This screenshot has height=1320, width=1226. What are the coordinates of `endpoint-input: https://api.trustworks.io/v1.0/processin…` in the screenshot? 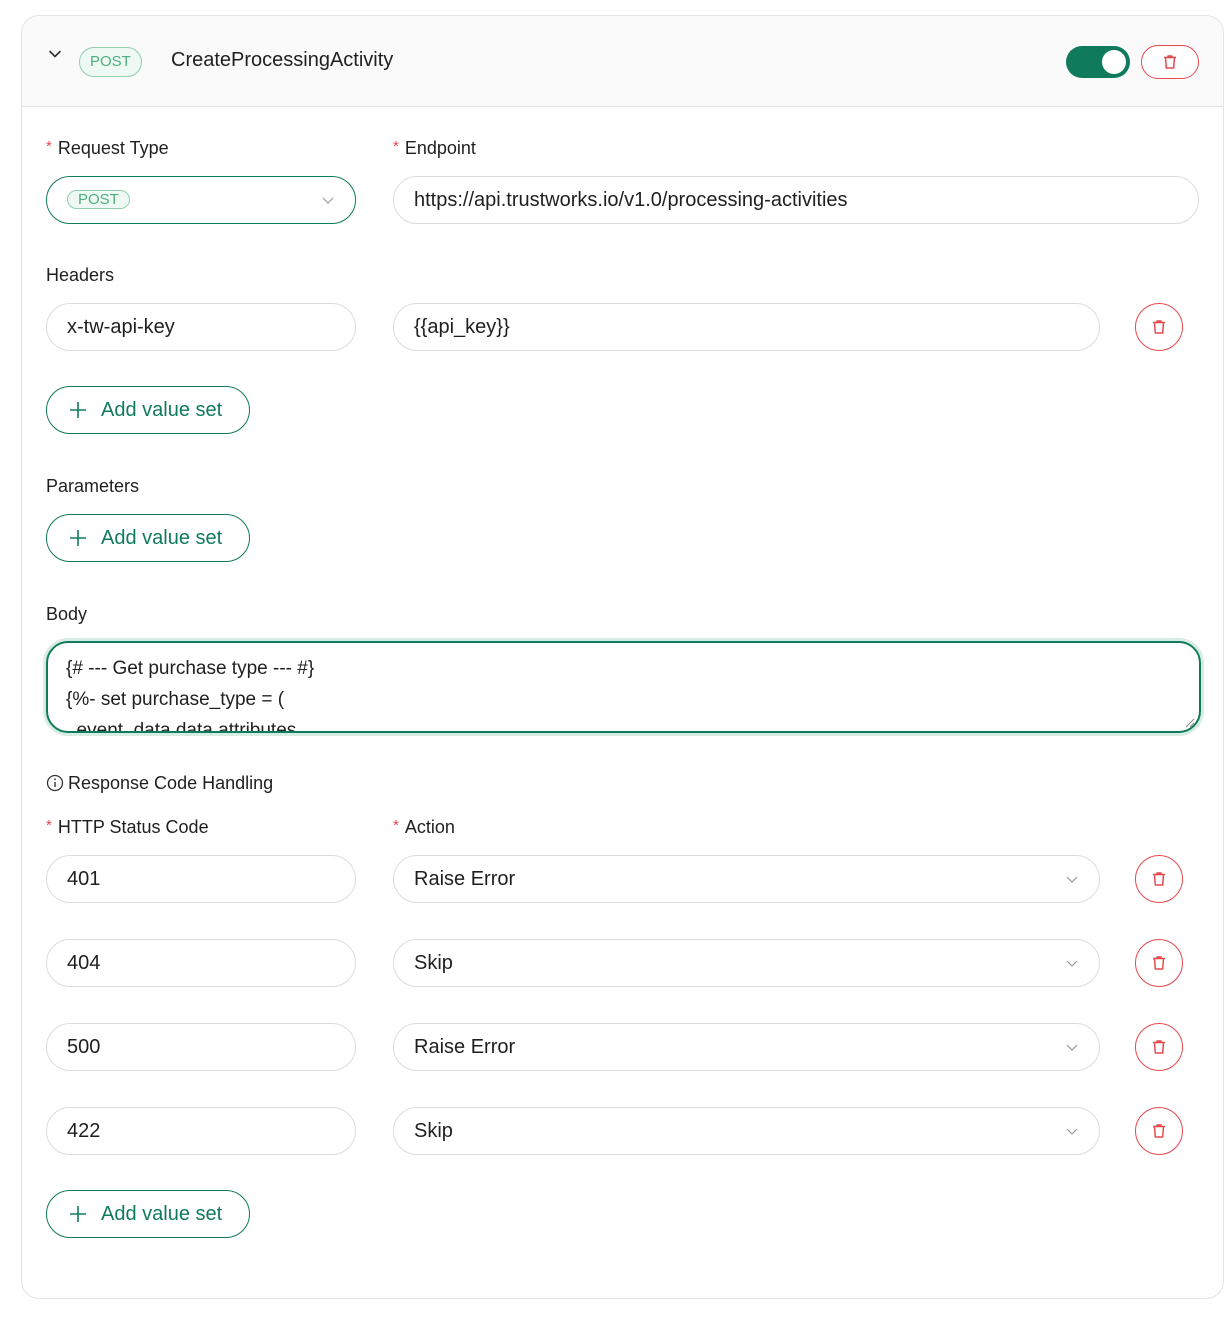 It's located at (796, 200).